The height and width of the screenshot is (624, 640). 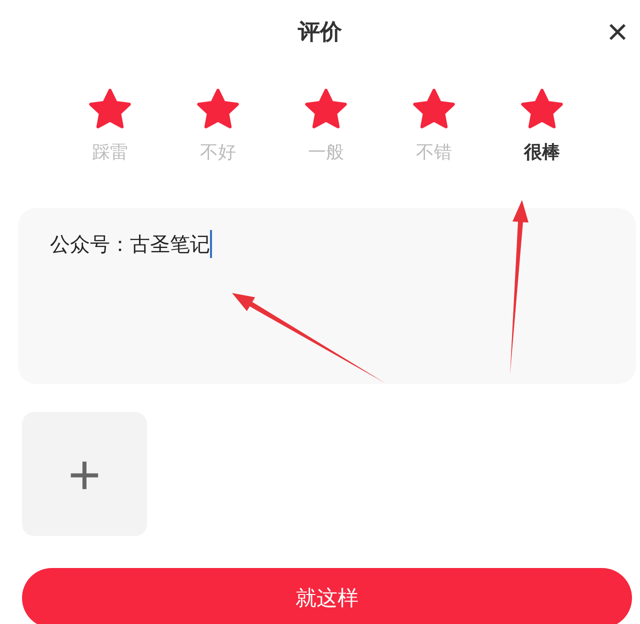 I want to click on text-cursor, so click(x=211, y=244).